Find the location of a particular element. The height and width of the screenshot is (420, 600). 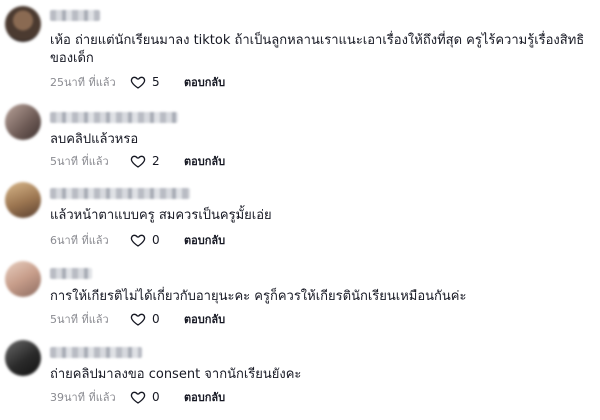

comment-text: ลบคลิปแล้วหรอ is located at coordinates (94, 139).